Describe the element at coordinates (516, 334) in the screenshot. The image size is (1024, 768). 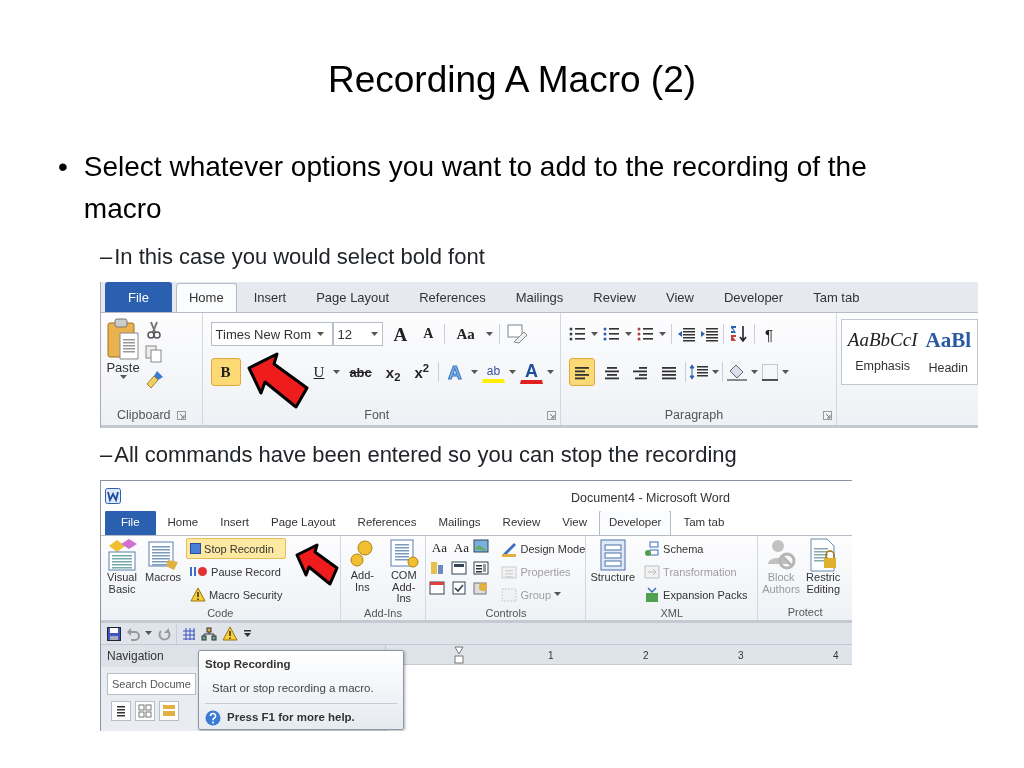
I see `clear-formatting-icon` at that location.